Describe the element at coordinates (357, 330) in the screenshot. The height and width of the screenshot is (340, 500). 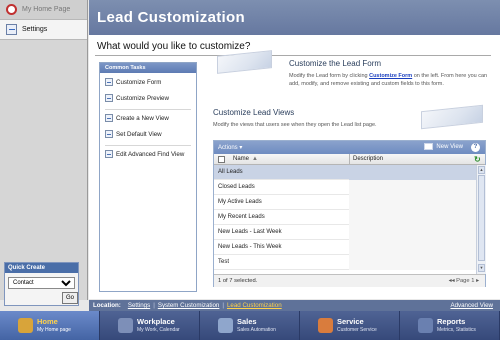
I see `tab-service-sub: Customer Service` at that location.